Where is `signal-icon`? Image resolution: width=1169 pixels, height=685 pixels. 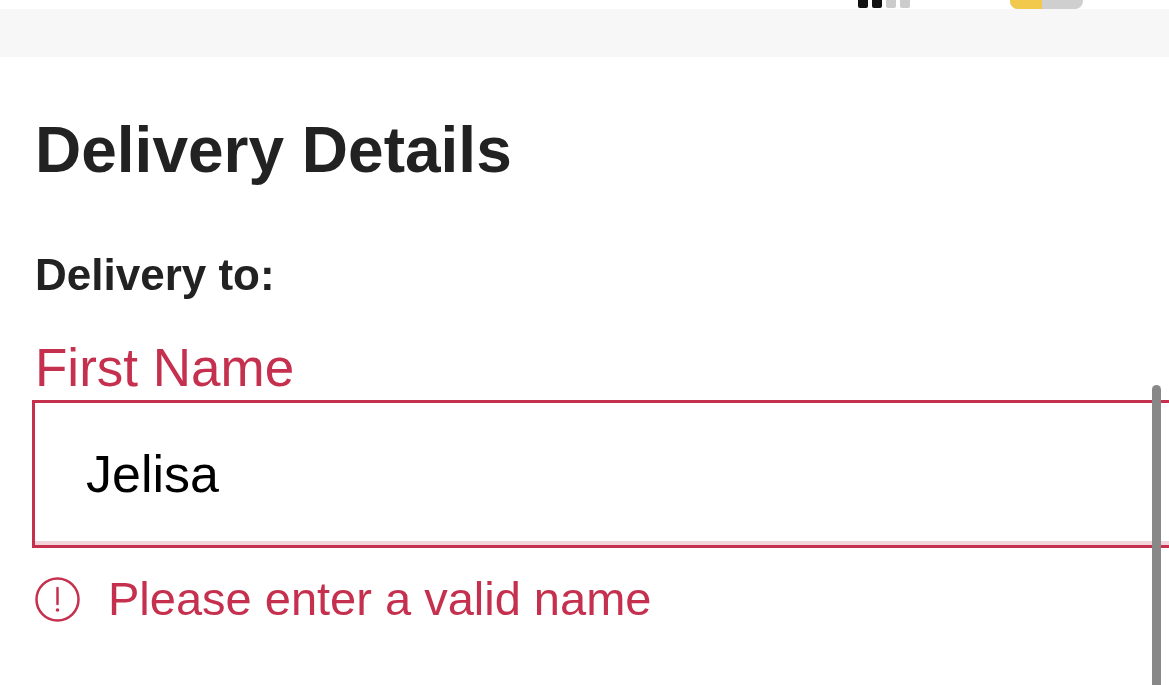 signal-icon is located at coordinates (885, 4).